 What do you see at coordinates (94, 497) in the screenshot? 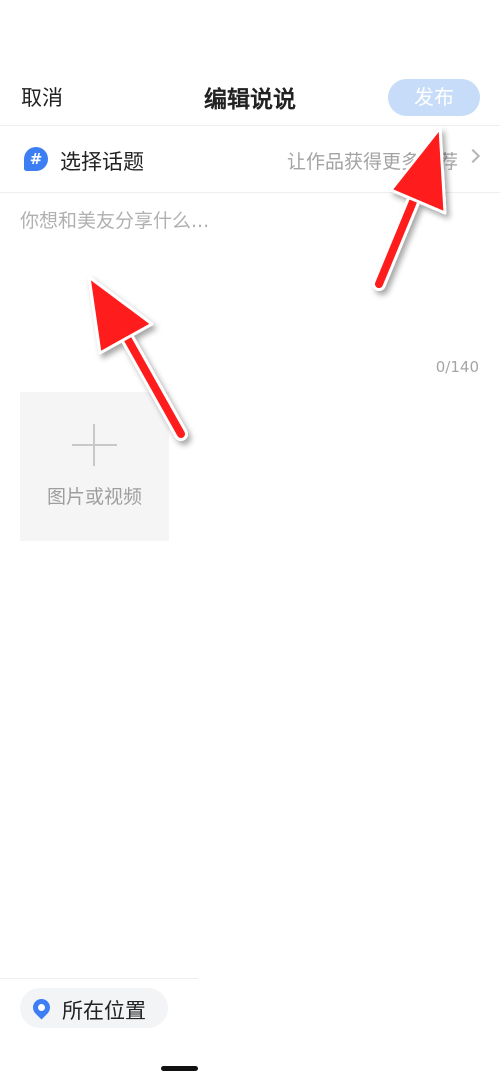
I see `add-media-label: 图片或视频` at bounding box center [94, 497].